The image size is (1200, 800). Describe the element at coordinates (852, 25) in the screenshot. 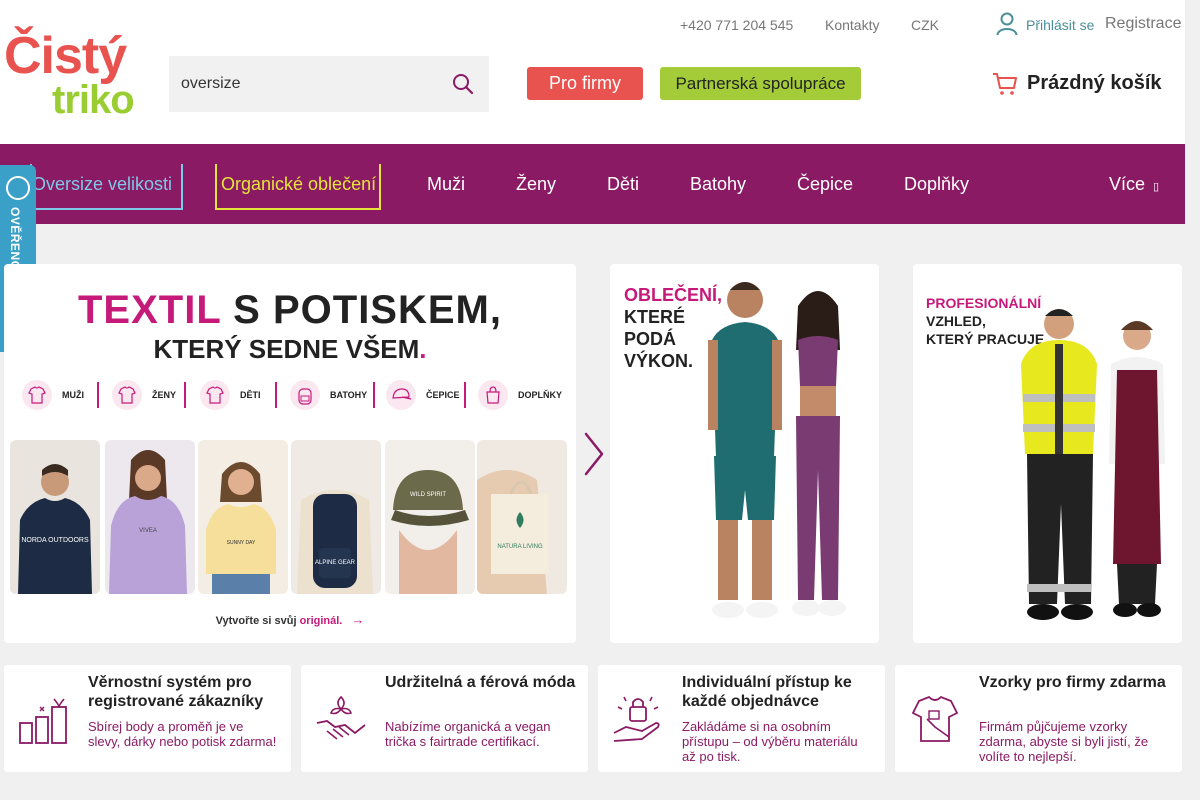

I see `contacts-link: Kontakty` at that location.